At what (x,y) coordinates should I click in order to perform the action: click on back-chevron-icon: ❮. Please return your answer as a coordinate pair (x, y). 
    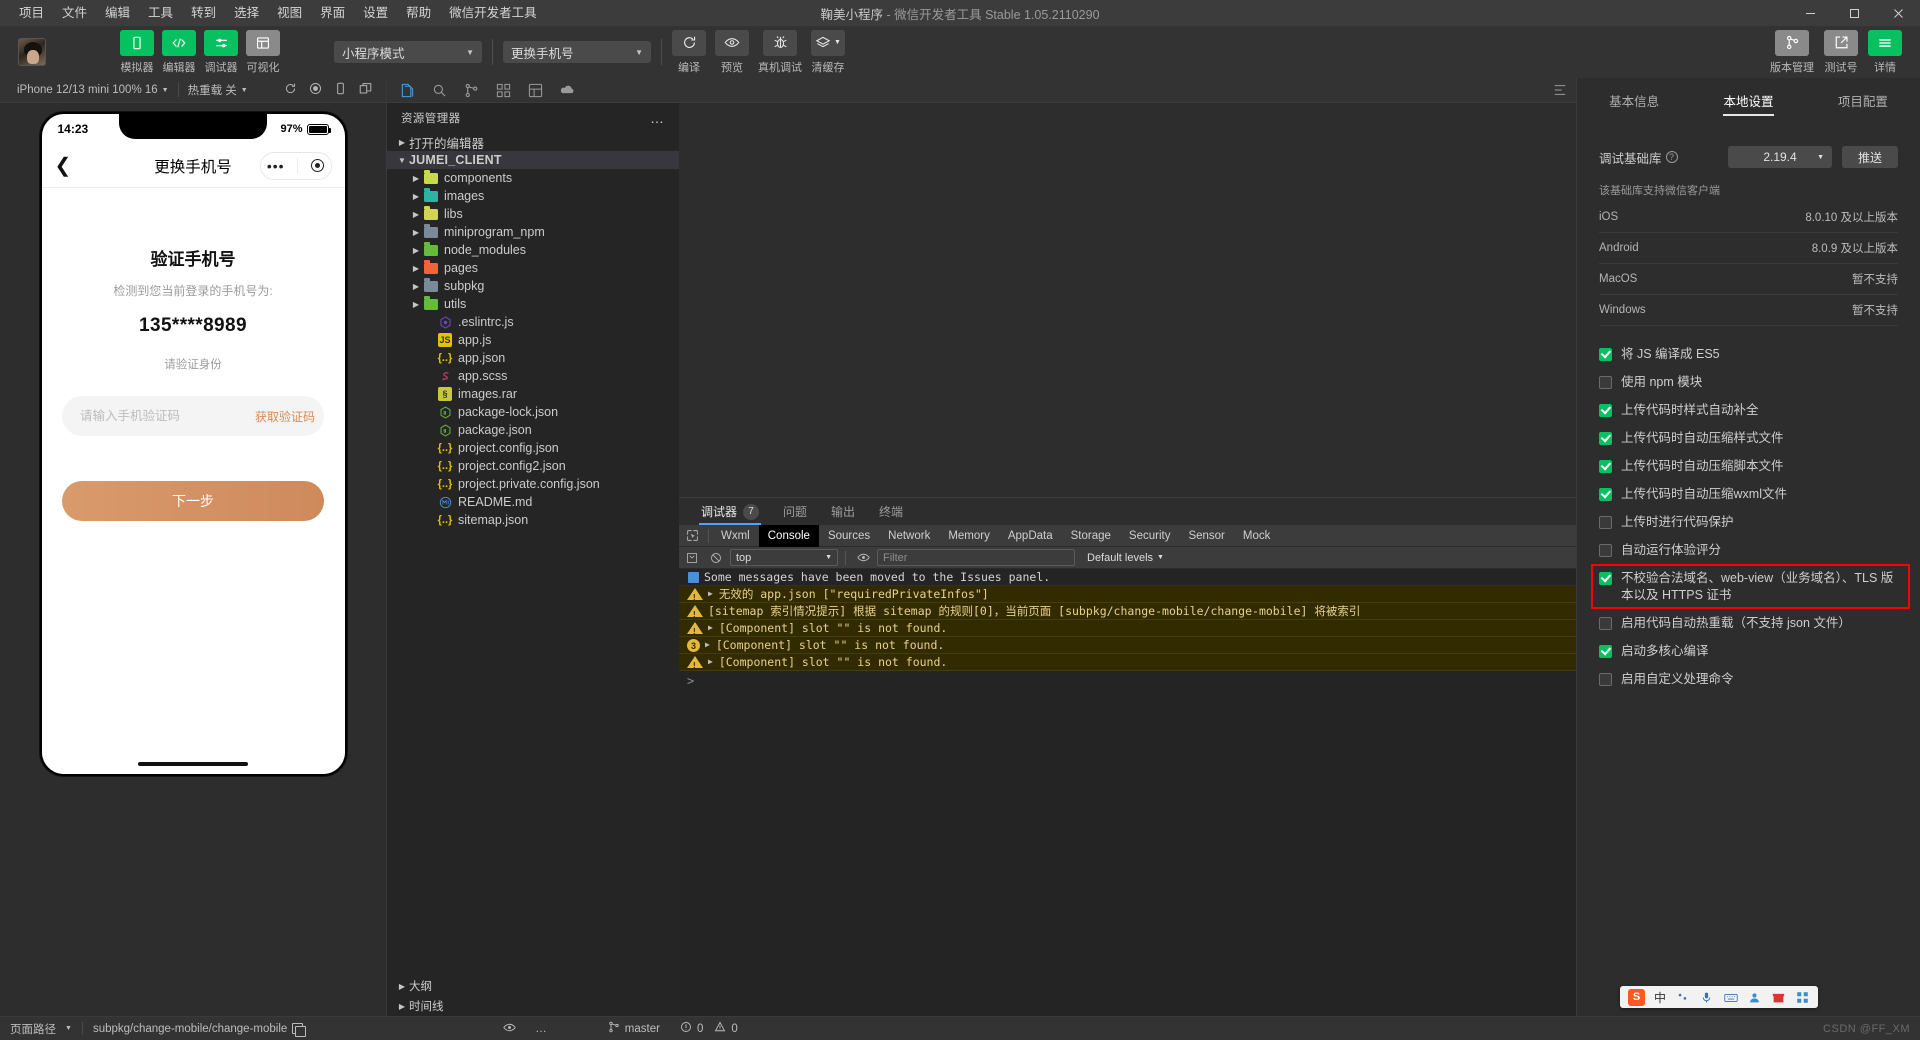
    Looking at the image, I should click on (63, 166).